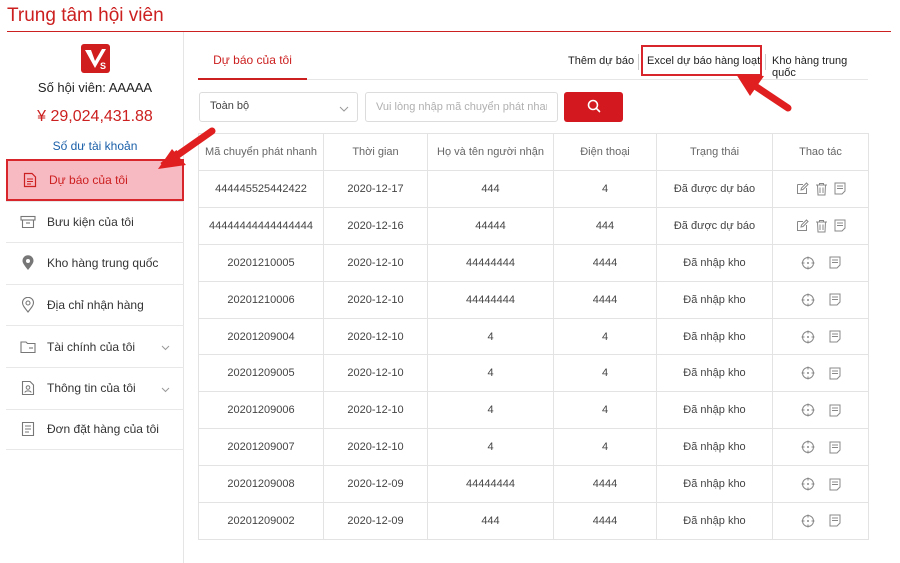  Describe the element at coordinates (252, 62) in the screenshot. I see `tab-my-forecast: Dự báo của tôi` at that location.